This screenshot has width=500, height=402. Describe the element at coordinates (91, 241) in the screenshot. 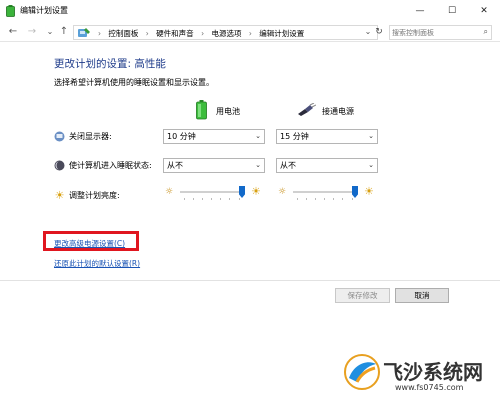

I see `highlight-box` at that location.